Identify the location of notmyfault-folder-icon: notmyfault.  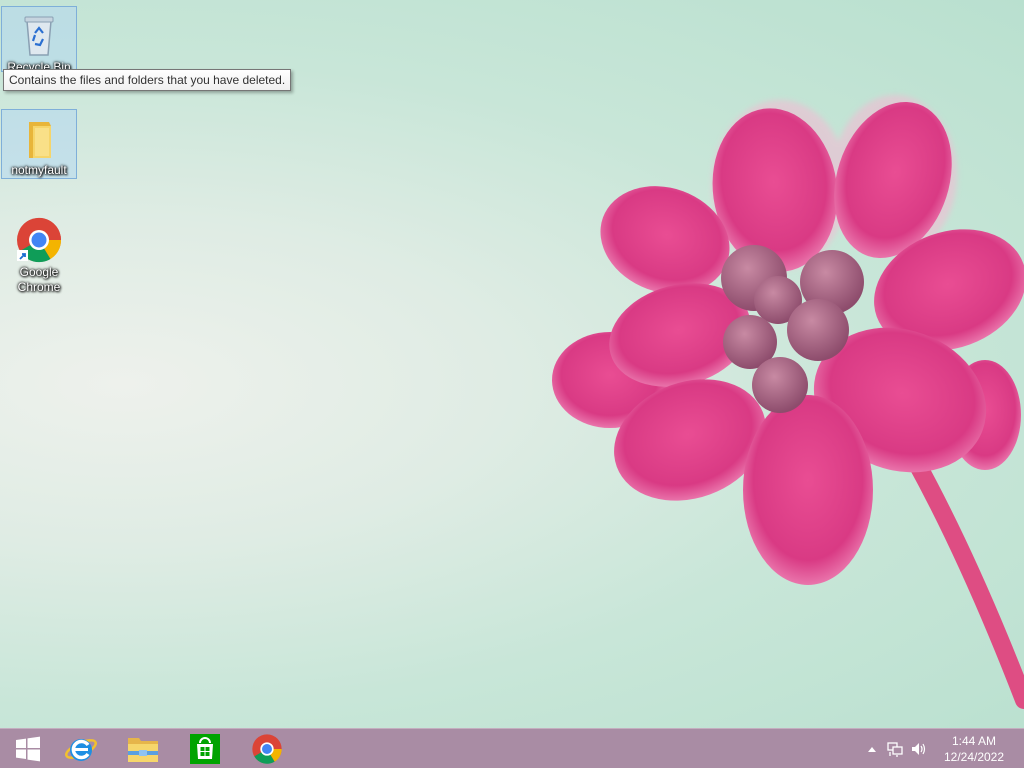
(39, 144).